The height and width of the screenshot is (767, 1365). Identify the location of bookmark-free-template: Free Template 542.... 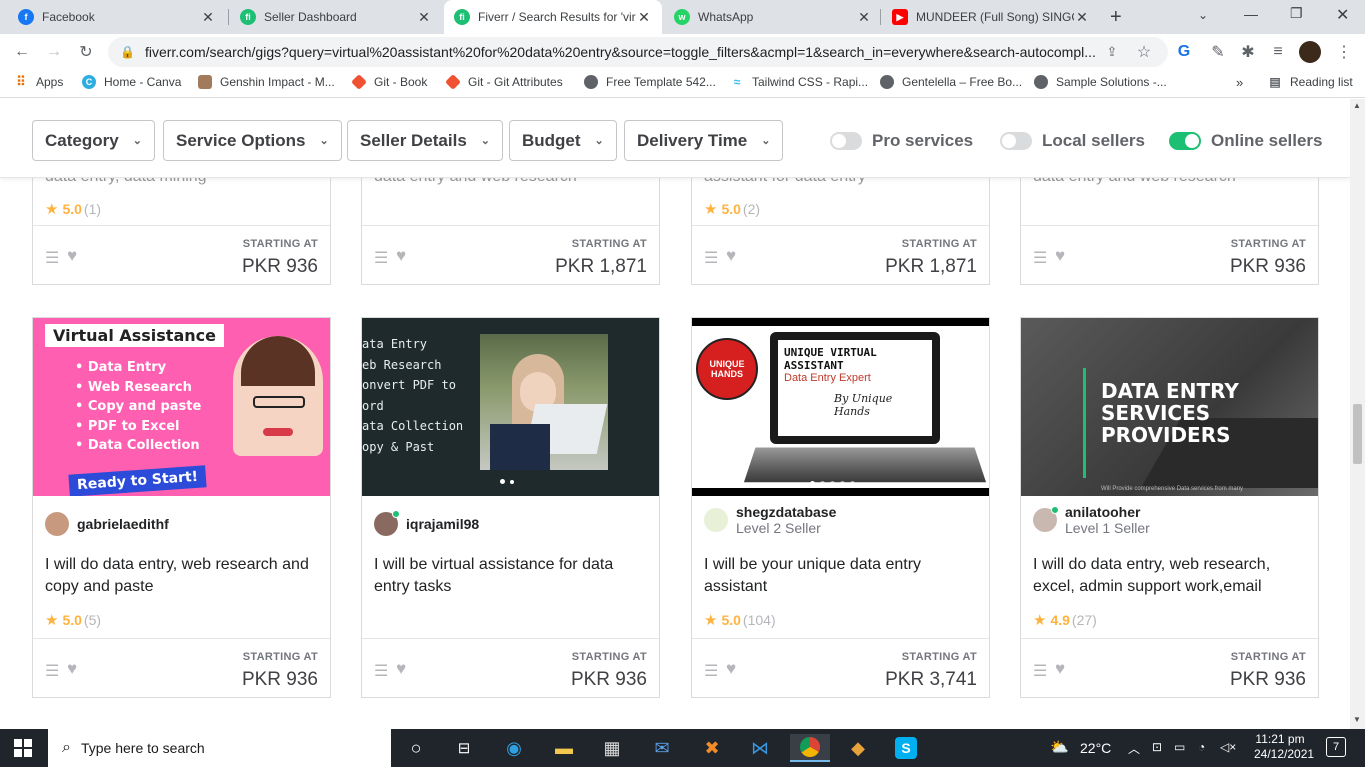
(650, 82).